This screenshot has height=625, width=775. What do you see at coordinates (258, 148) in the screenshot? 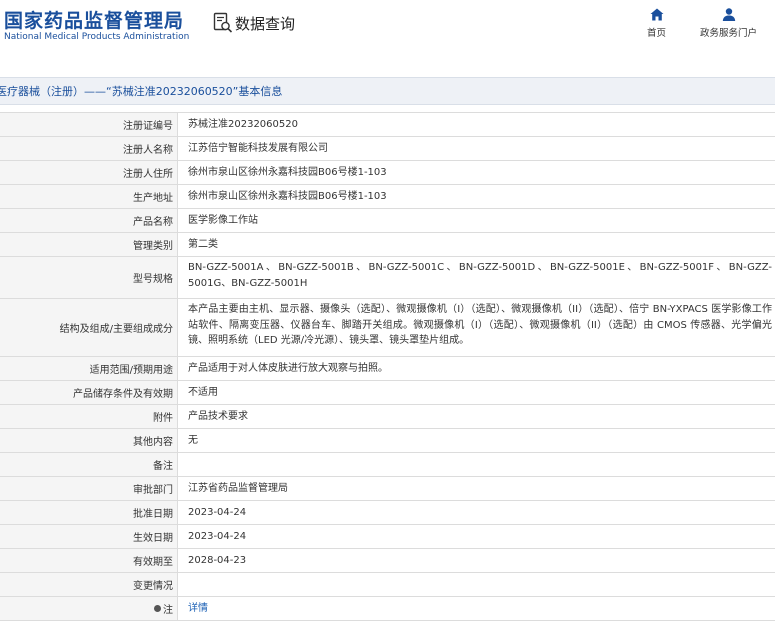
I see `row-value: 江苏倍宁智能科技发展有限公司` at bounding box center [258, 148].